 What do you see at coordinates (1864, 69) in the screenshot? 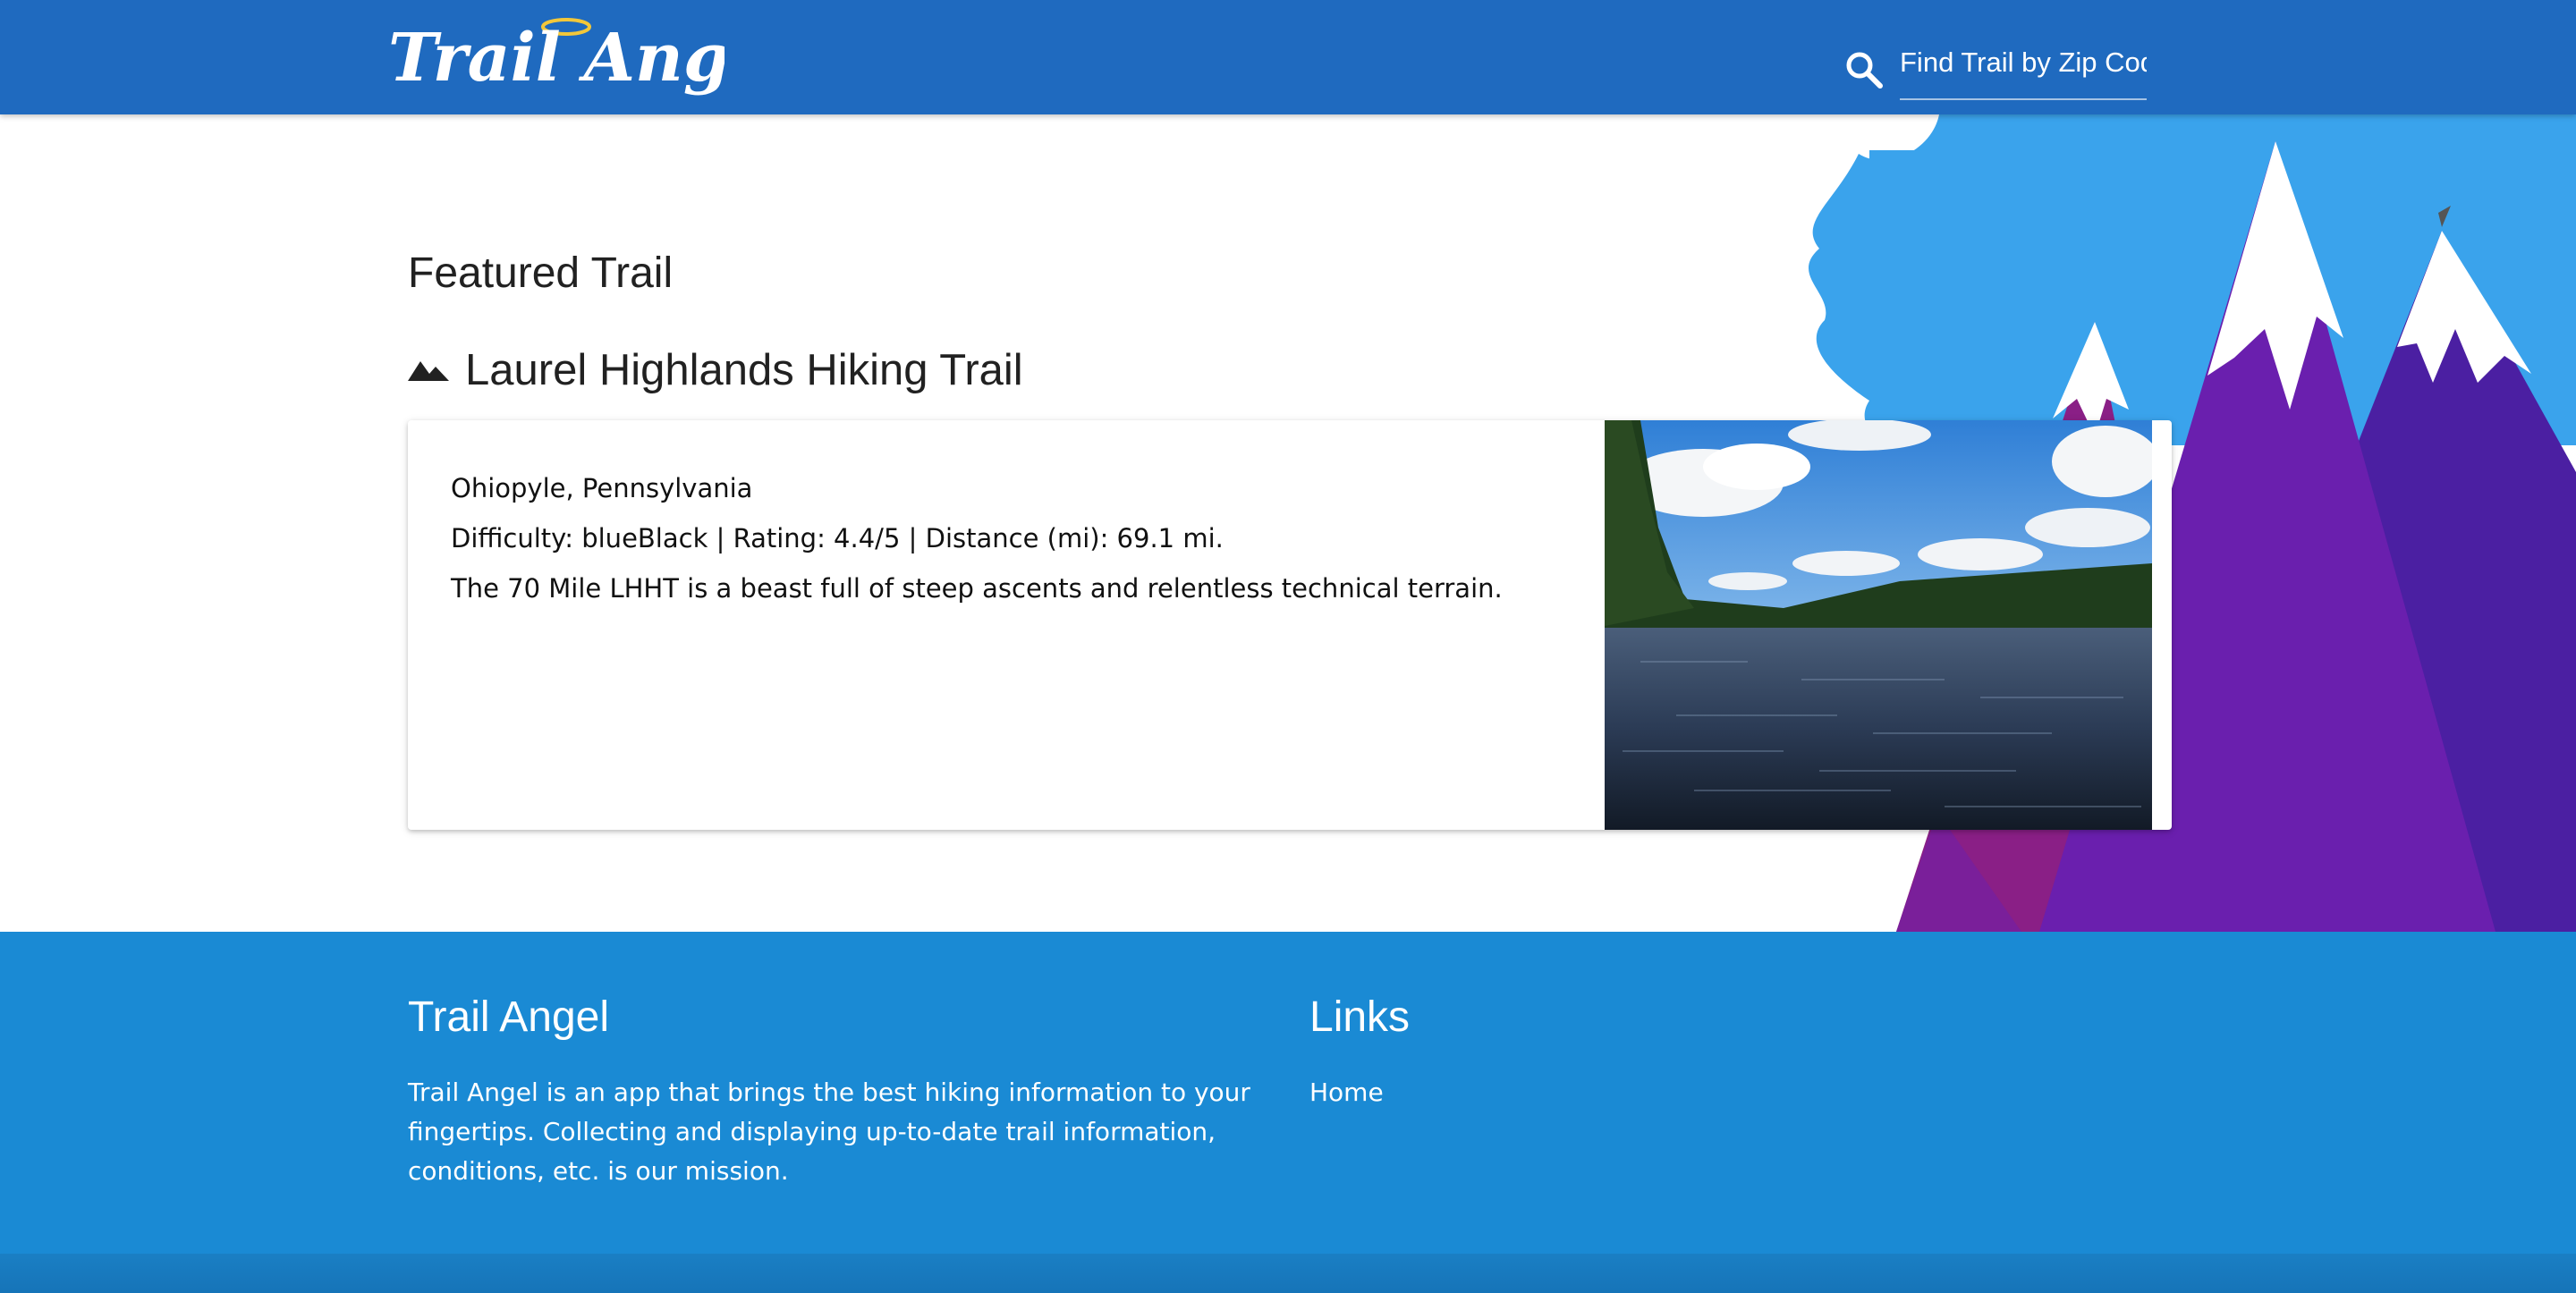
I see `search-icon` at bounding box center [1864, 69].